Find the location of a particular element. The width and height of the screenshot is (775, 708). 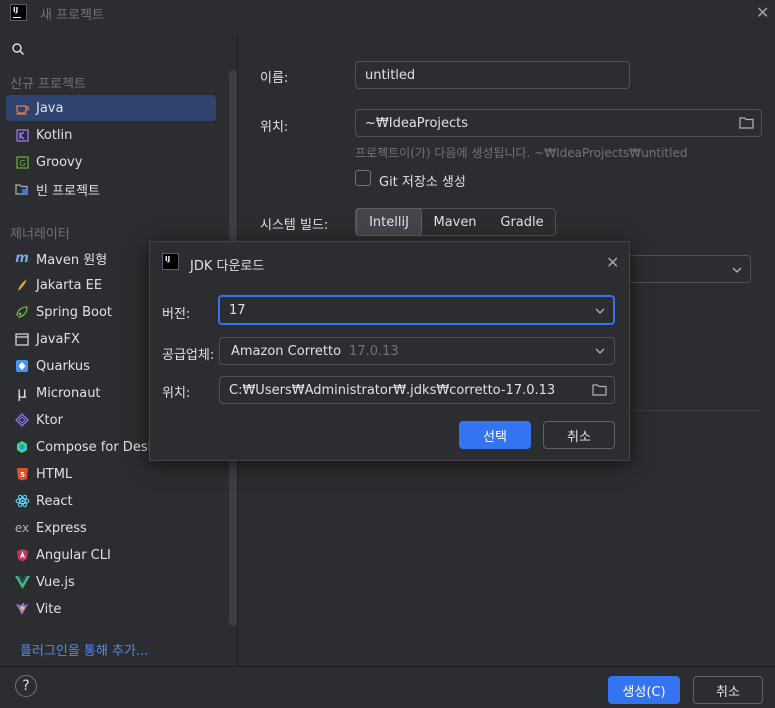

sidebar-item-label: Maven 원형 is located at coordinates (72, 260).